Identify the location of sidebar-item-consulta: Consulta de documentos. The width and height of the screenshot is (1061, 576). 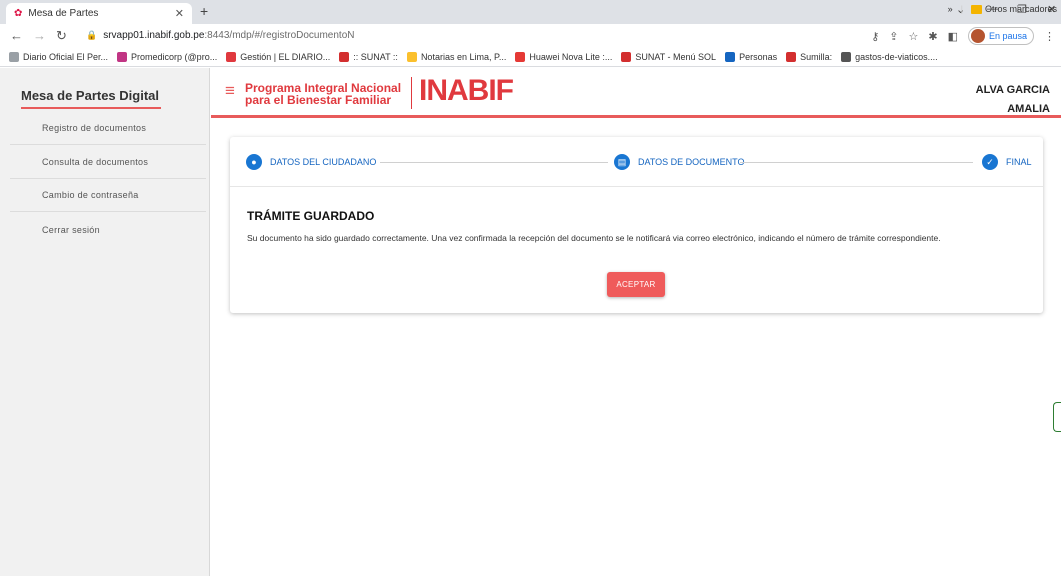
(108, 162).